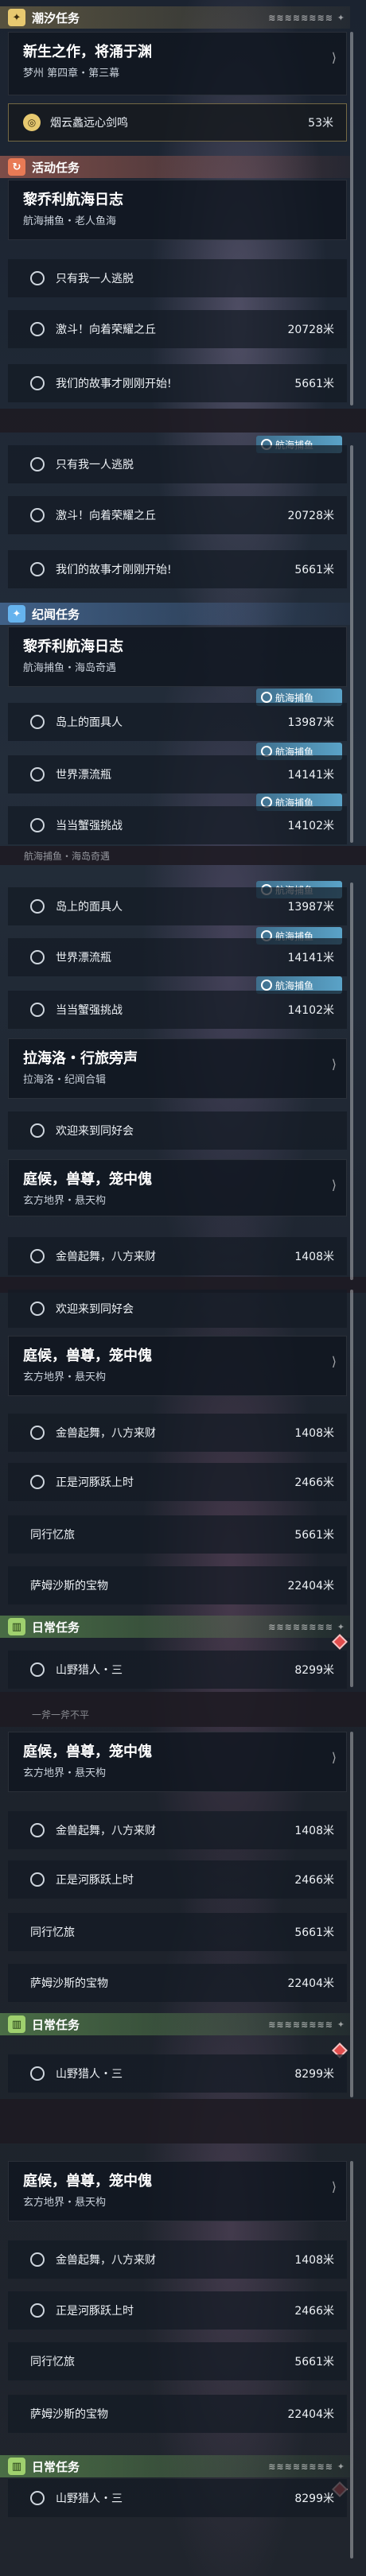 The width and height of the screenshot is (366, 2576). What do you see at coordinates (177, 1068) in the screenshot?
I see `lahai-quest-card: 拉海洛・行旅旁声 拉海洛・纪闻合辑 ⟩` at bounding box center [177, 1068].